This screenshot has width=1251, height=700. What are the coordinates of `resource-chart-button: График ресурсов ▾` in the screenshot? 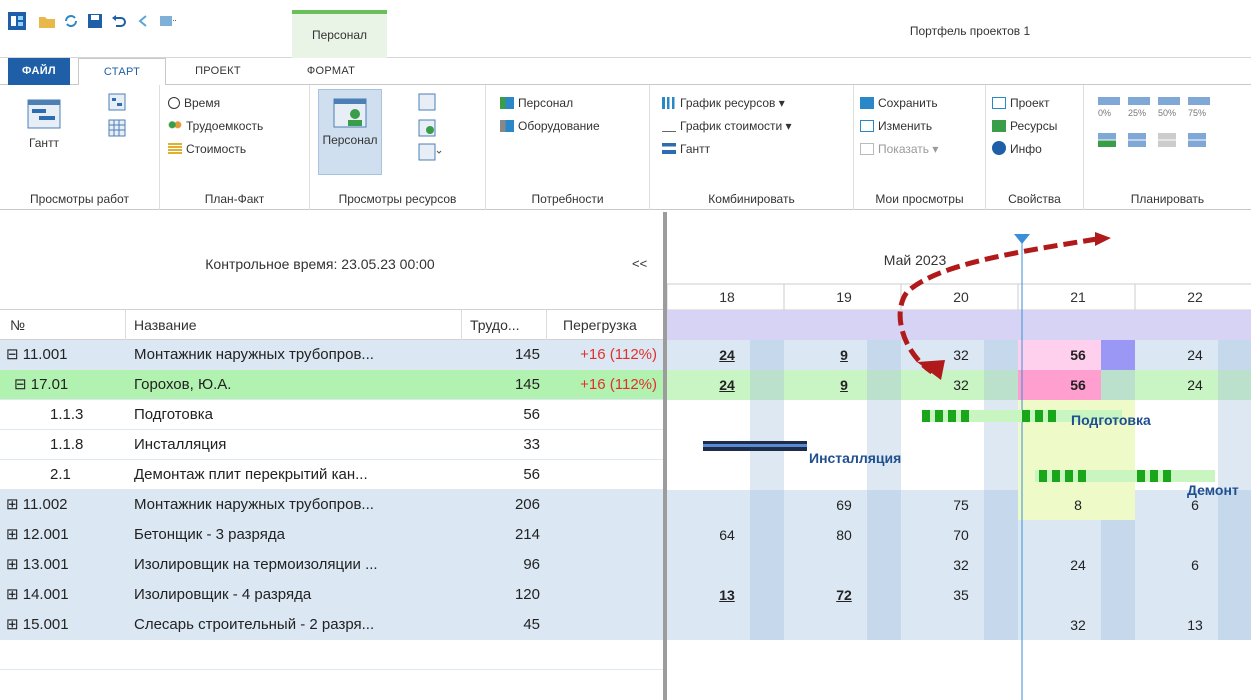 It's located at (723, 103).